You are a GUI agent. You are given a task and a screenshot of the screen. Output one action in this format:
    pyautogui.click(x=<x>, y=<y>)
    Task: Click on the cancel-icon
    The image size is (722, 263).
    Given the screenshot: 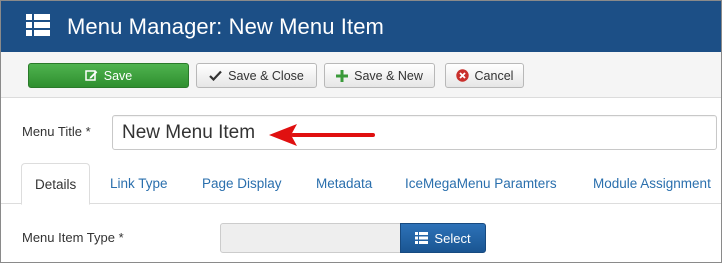 What is the action you would take?
    pyautogui.click(x=462, y=75)
    